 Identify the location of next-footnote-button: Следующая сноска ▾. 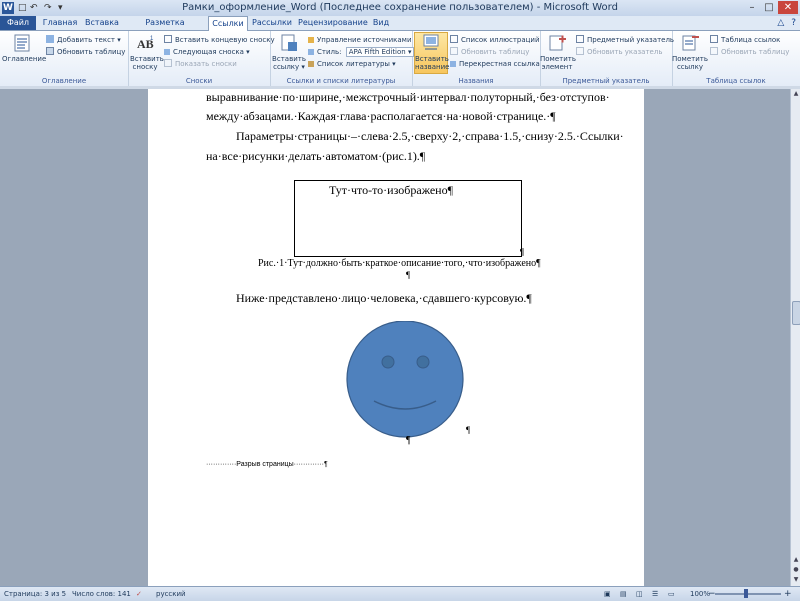
(207, 52).